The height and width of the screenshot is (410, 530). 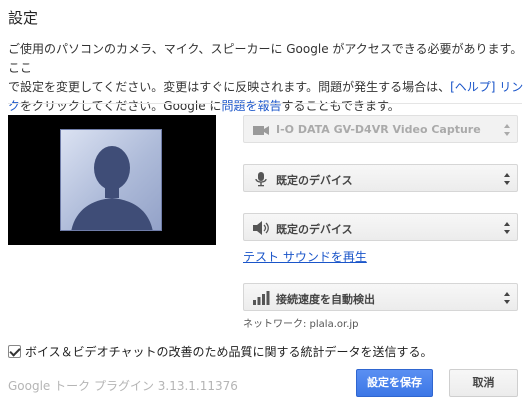 I want to click on stats-checkbox-row: ボイス＆ビデオチャットの改善のため品質に関する統計データを送信する。, so click(x=220, y=351).